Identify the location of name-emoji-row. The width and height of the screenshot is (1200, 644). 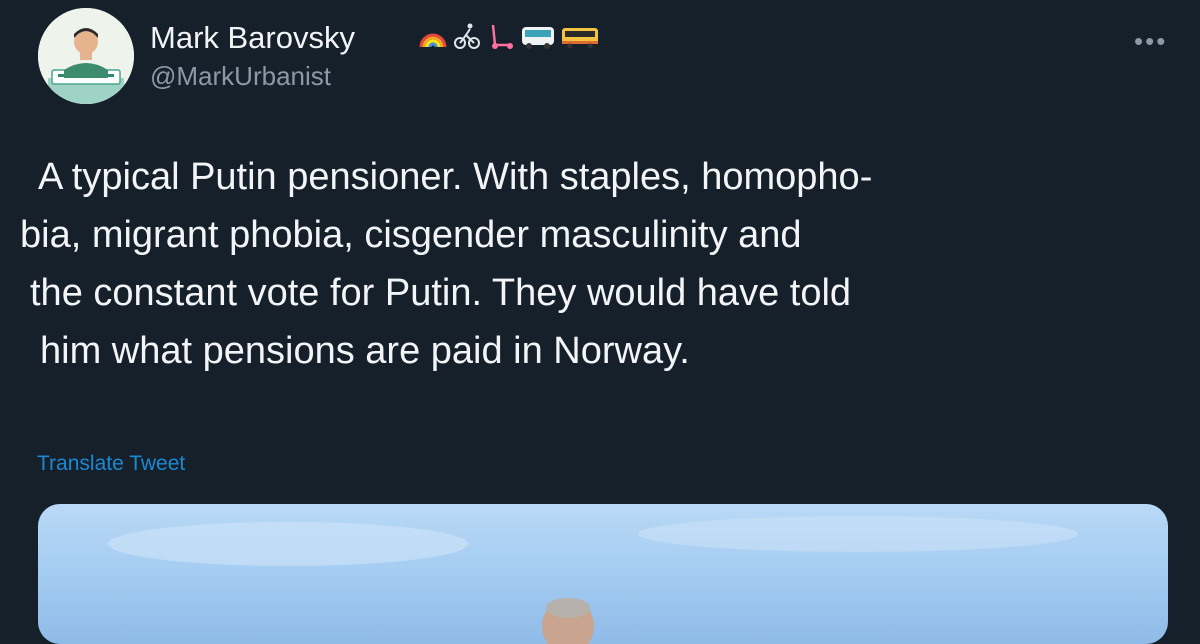
(509, 38).